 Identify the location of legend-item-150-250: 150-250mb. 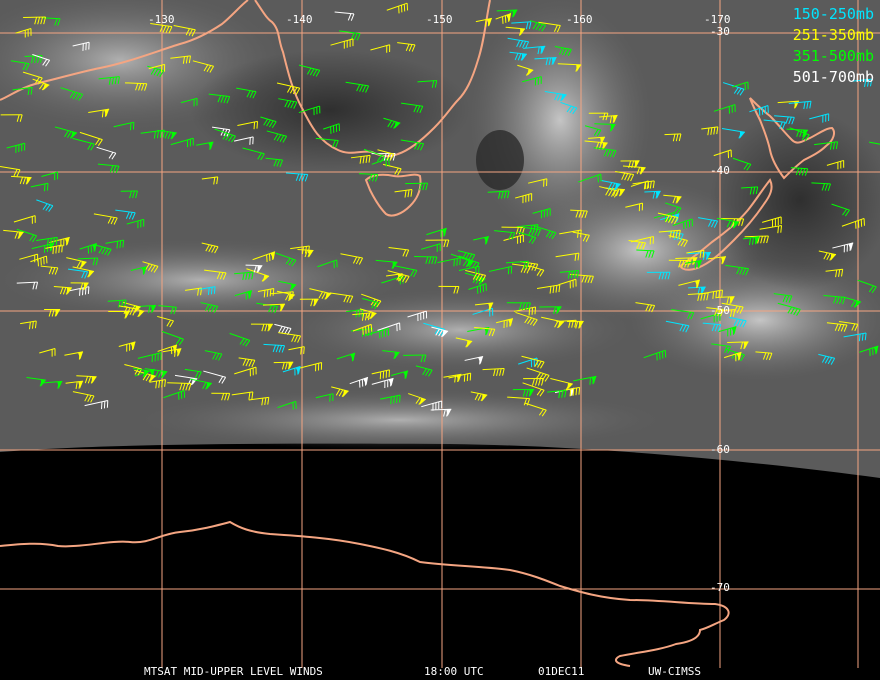
(833, 14).